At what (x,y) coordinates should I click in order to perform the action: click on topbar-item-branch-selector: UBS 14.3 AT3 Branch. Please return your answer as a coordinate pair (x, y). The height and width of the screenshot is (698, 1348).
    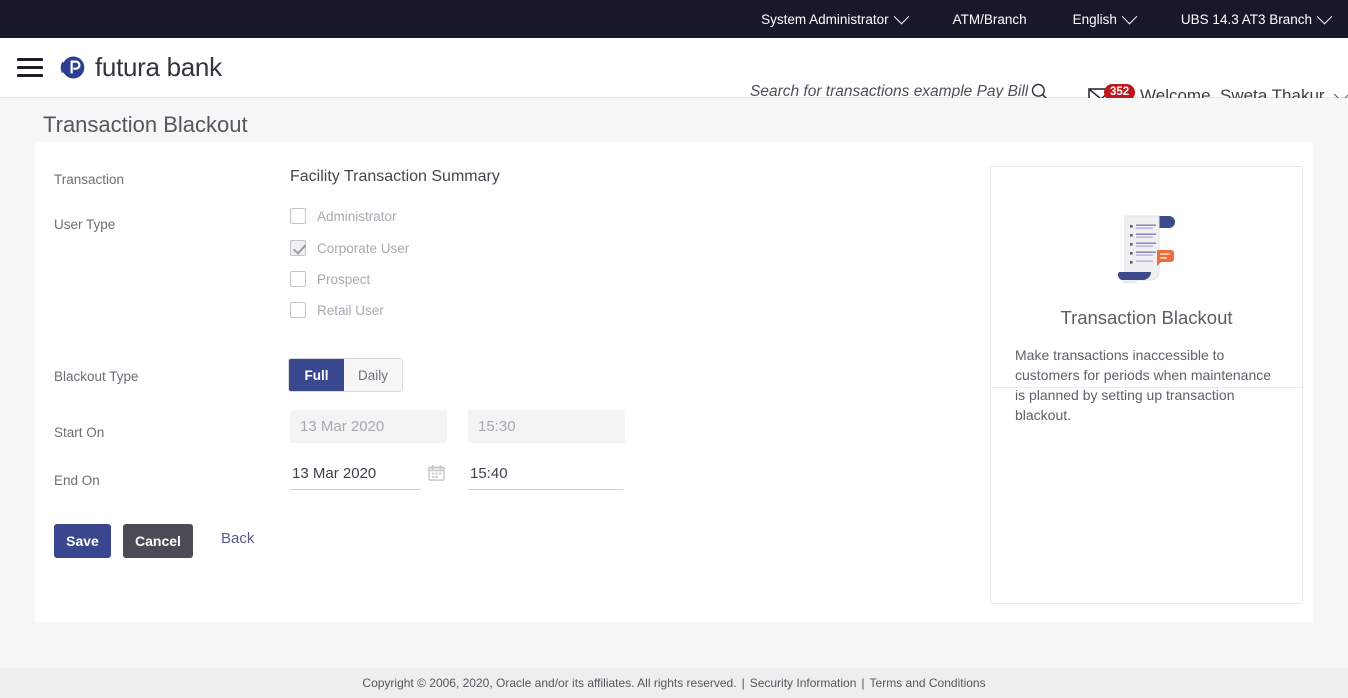
    Looking at the image, I should click on (1256, 17).